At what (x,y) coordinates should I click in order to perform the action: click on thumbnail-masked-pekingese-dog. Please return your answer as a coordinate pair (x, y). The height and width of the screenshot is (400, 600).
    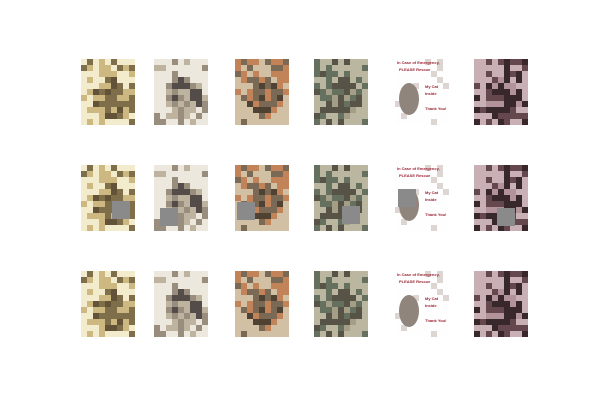
    Looking at the image, I should click on (181, 198).